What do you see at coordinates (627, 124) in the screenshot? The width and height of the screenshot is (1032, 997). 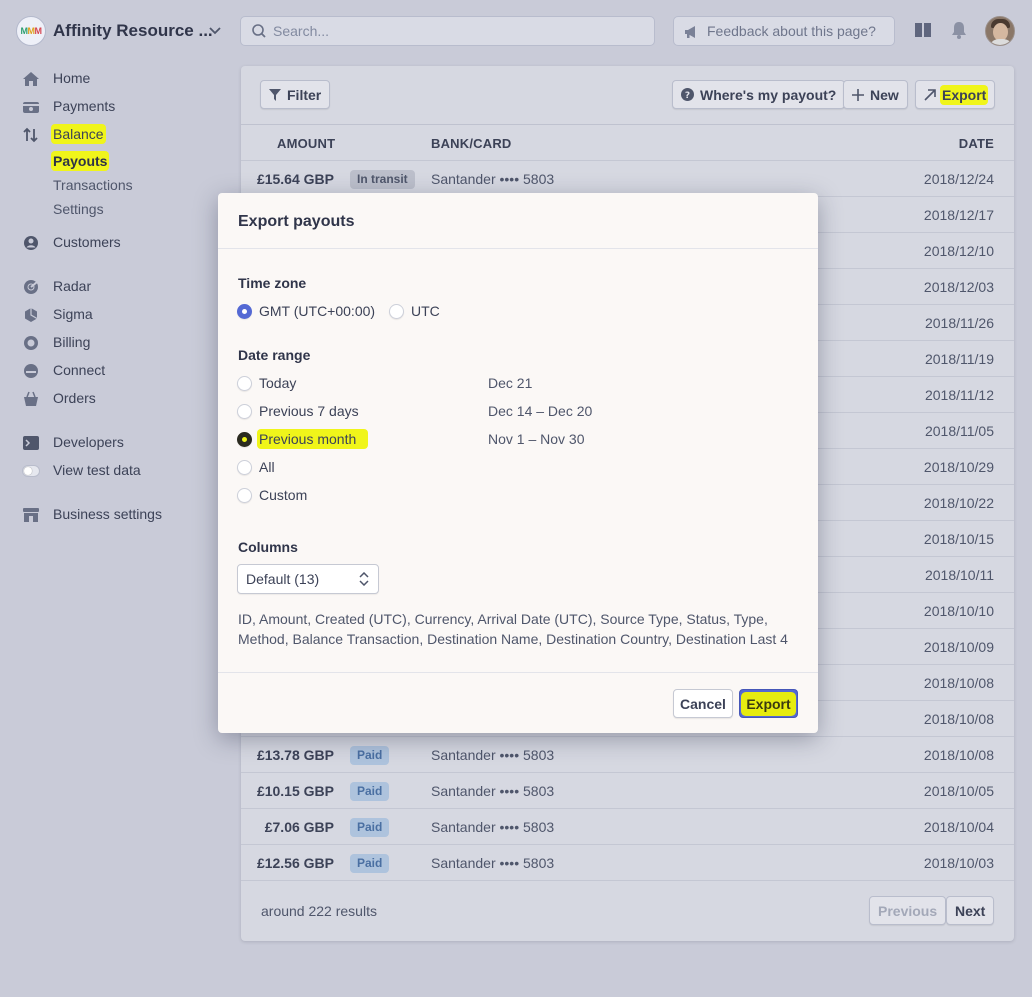 I see `toolbar-divider` at bounding box center [627, 124].